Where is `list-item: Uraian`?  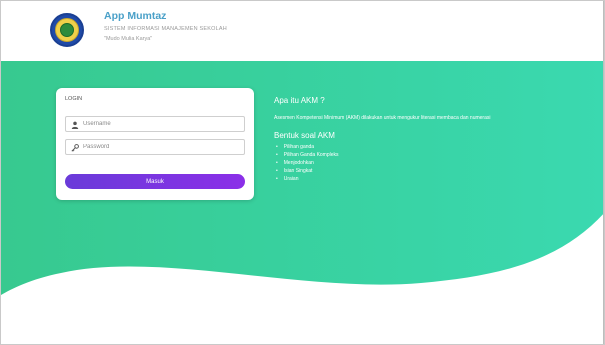
list-item: Uraian is located at coordinates (420, 179).